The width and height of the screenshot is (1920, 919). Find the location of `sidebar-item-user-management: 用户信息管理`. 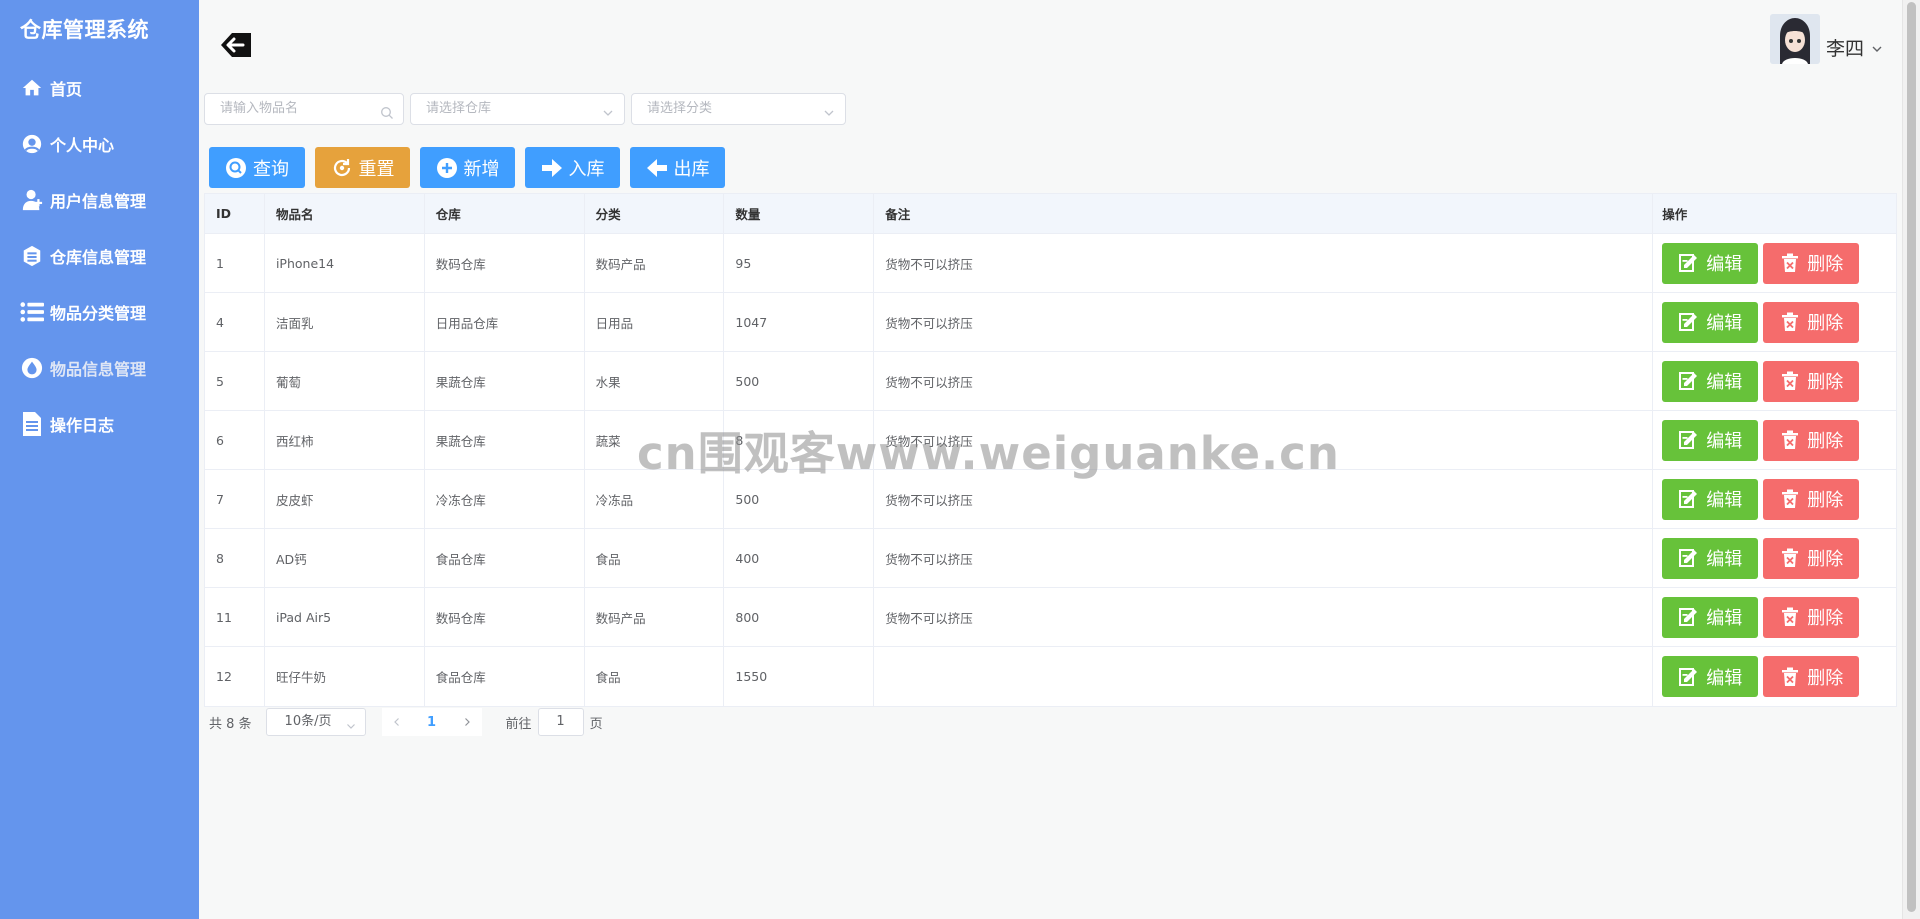

sidebar-item-user-management: 用户信息管理 is located at coordinates (99, 200).